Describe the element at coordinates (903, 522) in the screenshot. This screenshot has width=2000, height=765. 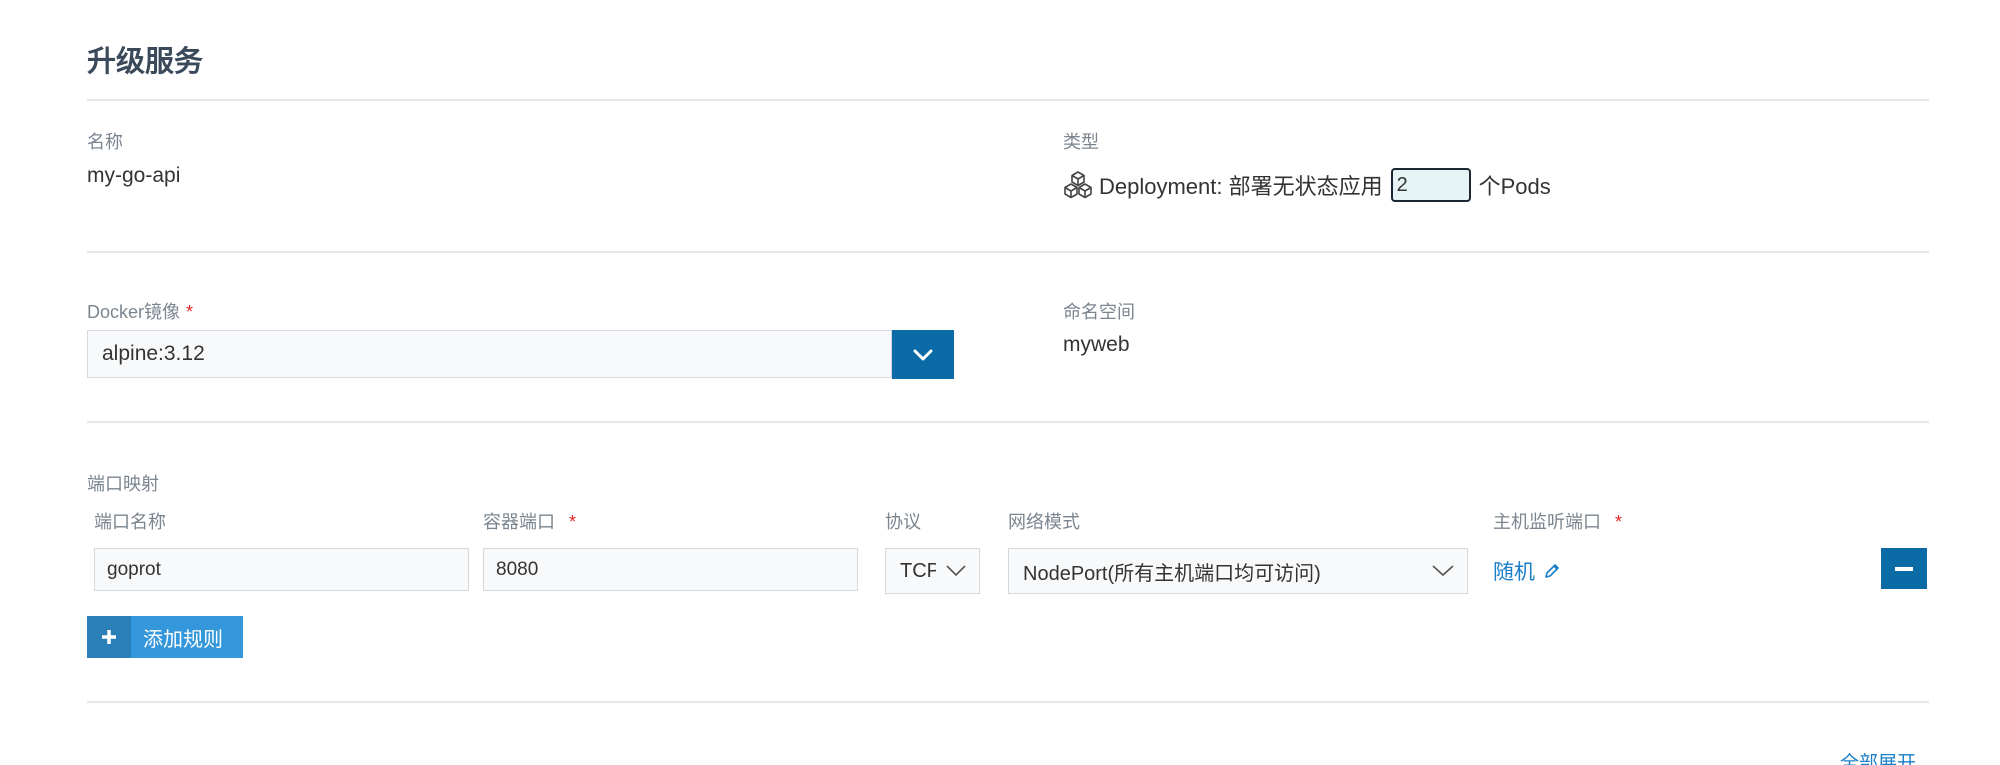
I see `col-protocol: 协议` at that location.